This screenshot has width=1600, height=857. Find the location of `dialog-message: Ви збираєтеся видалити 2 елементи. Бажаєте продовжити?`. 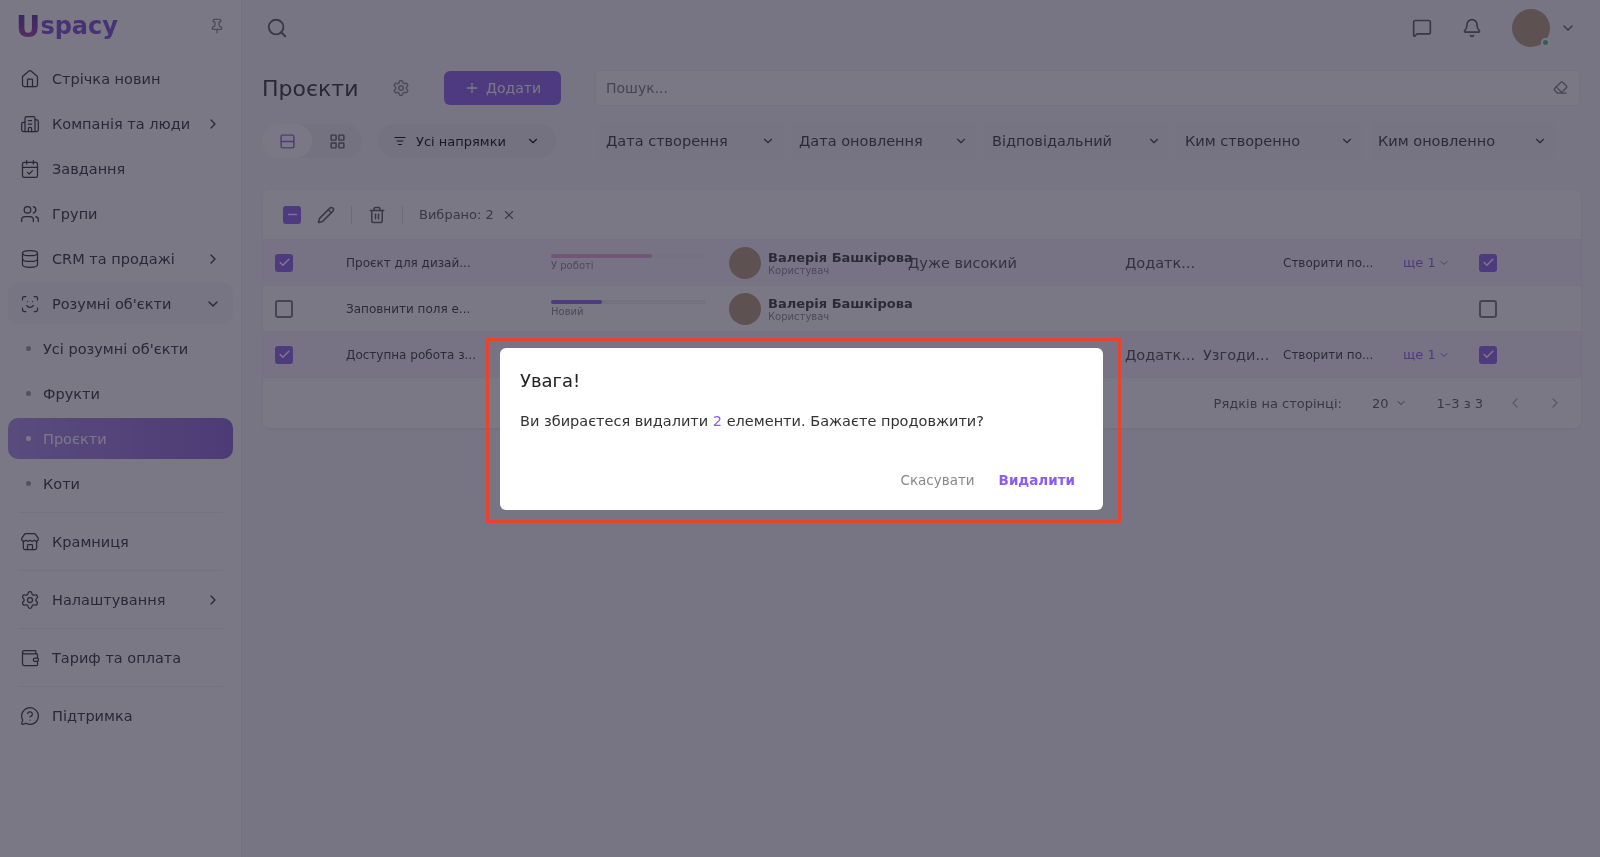

dialog-message: Ви збираєтеся видалити 2 елементи. Бажаєте продовжити? is located at coordinates (752, 421).